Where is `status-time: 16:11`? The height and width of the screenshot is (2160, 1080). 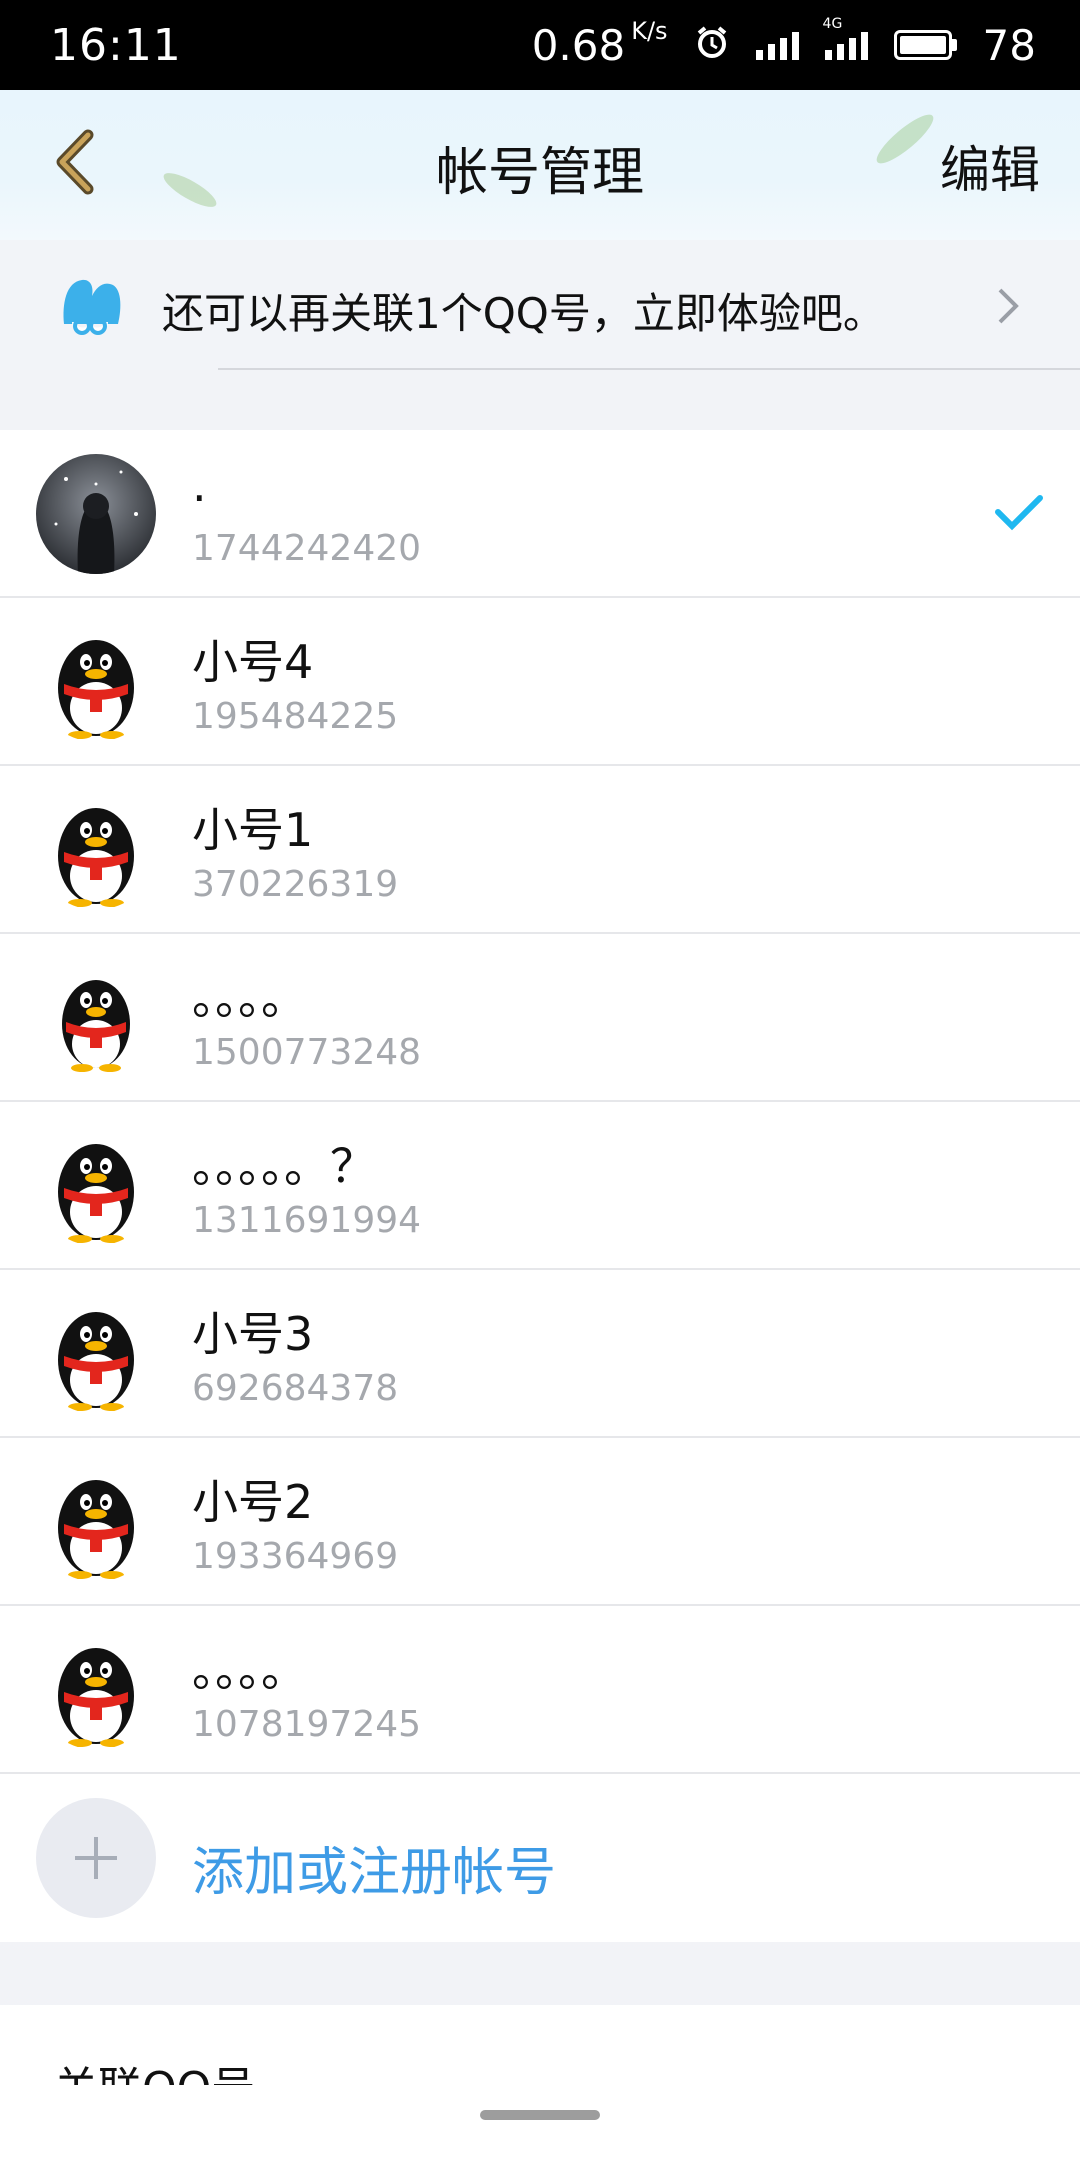 status-time: 16:11 is located at coordinates (116, 45).